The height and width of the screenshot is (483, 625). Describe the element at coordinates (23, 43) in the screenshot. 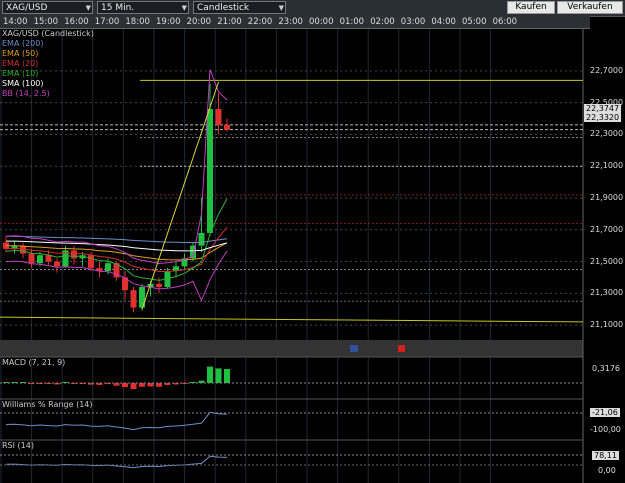

I see `legend-item: EMA (200)` at that location.